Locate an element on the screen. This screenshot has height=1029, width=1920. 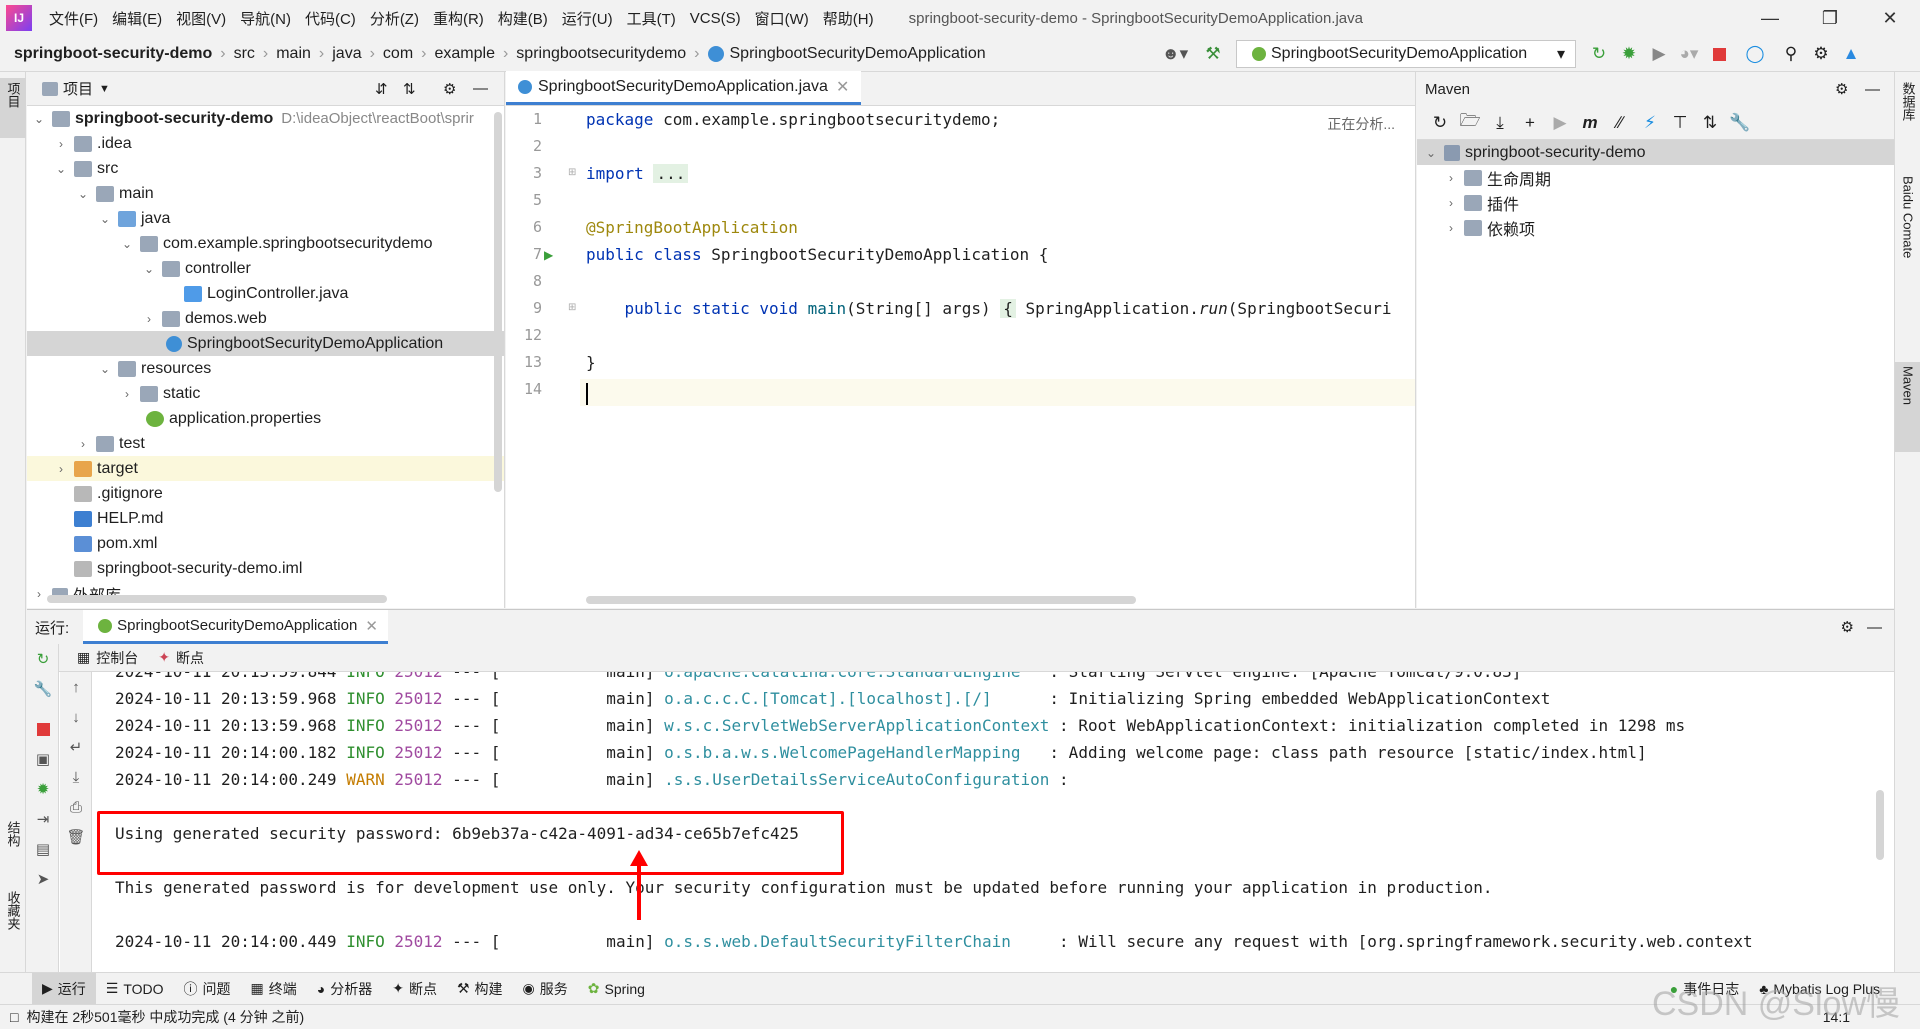
profile-icon: ◕▾ is located at coordinates (1689, 54).